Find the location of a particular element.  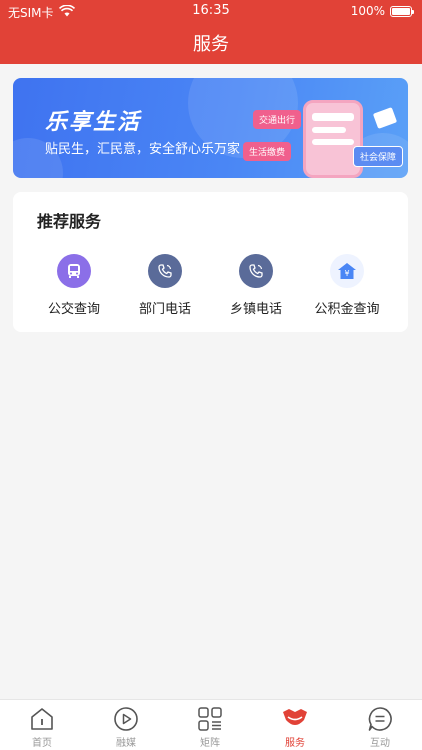

bus-icon is located at coordinates (74, 271).